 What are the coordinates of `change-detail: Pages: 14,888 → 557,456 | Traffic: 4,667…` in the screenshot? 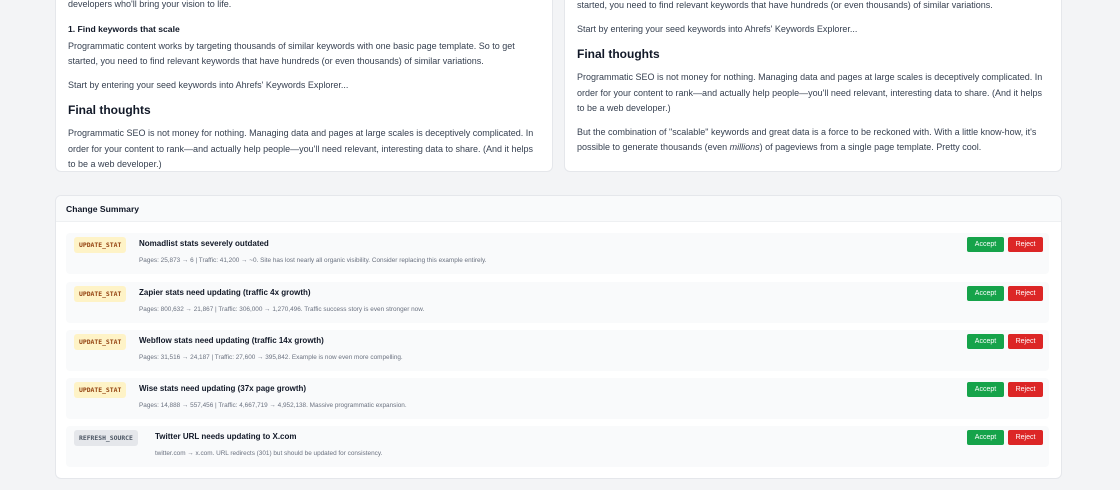 It's located at (273, 405).